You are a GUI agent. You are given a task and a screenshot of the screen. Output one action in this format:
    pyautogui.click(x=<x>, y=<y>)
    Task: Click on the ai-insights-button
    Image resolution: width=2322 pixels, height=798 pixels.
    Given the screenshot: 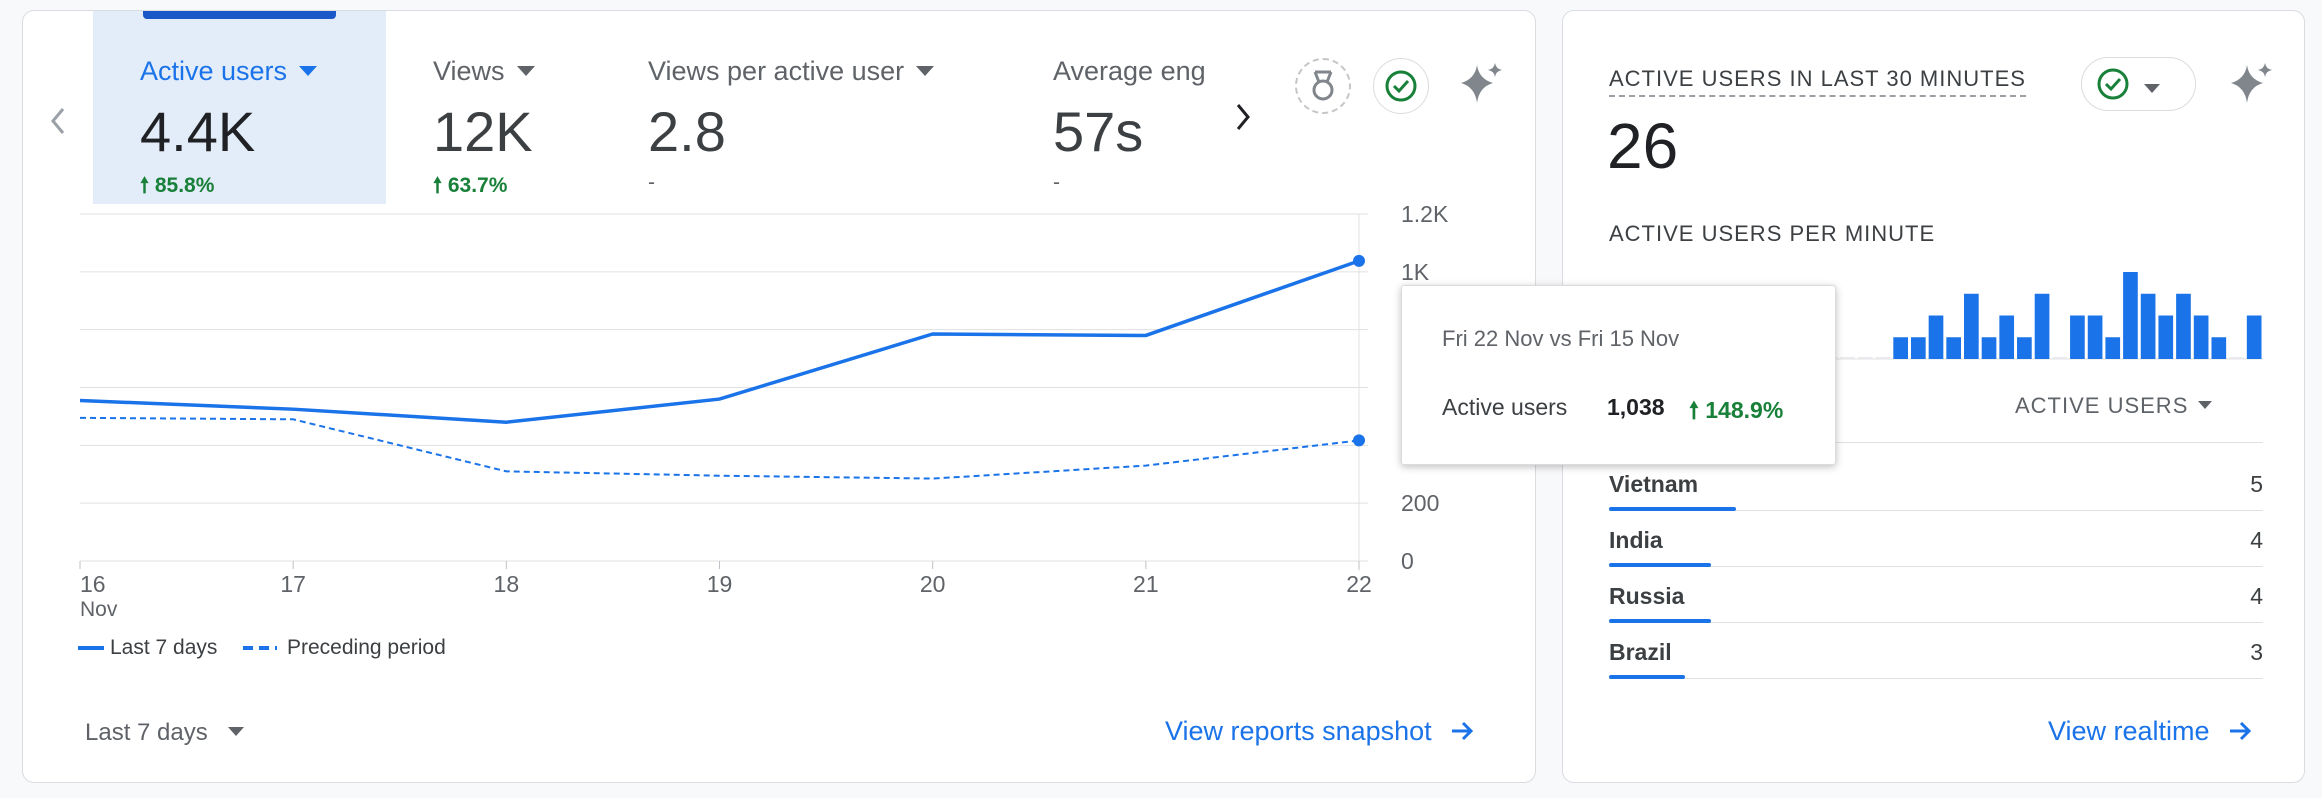 What is the action you would take?
    pyautogui.click(x=2251, y=85)
    